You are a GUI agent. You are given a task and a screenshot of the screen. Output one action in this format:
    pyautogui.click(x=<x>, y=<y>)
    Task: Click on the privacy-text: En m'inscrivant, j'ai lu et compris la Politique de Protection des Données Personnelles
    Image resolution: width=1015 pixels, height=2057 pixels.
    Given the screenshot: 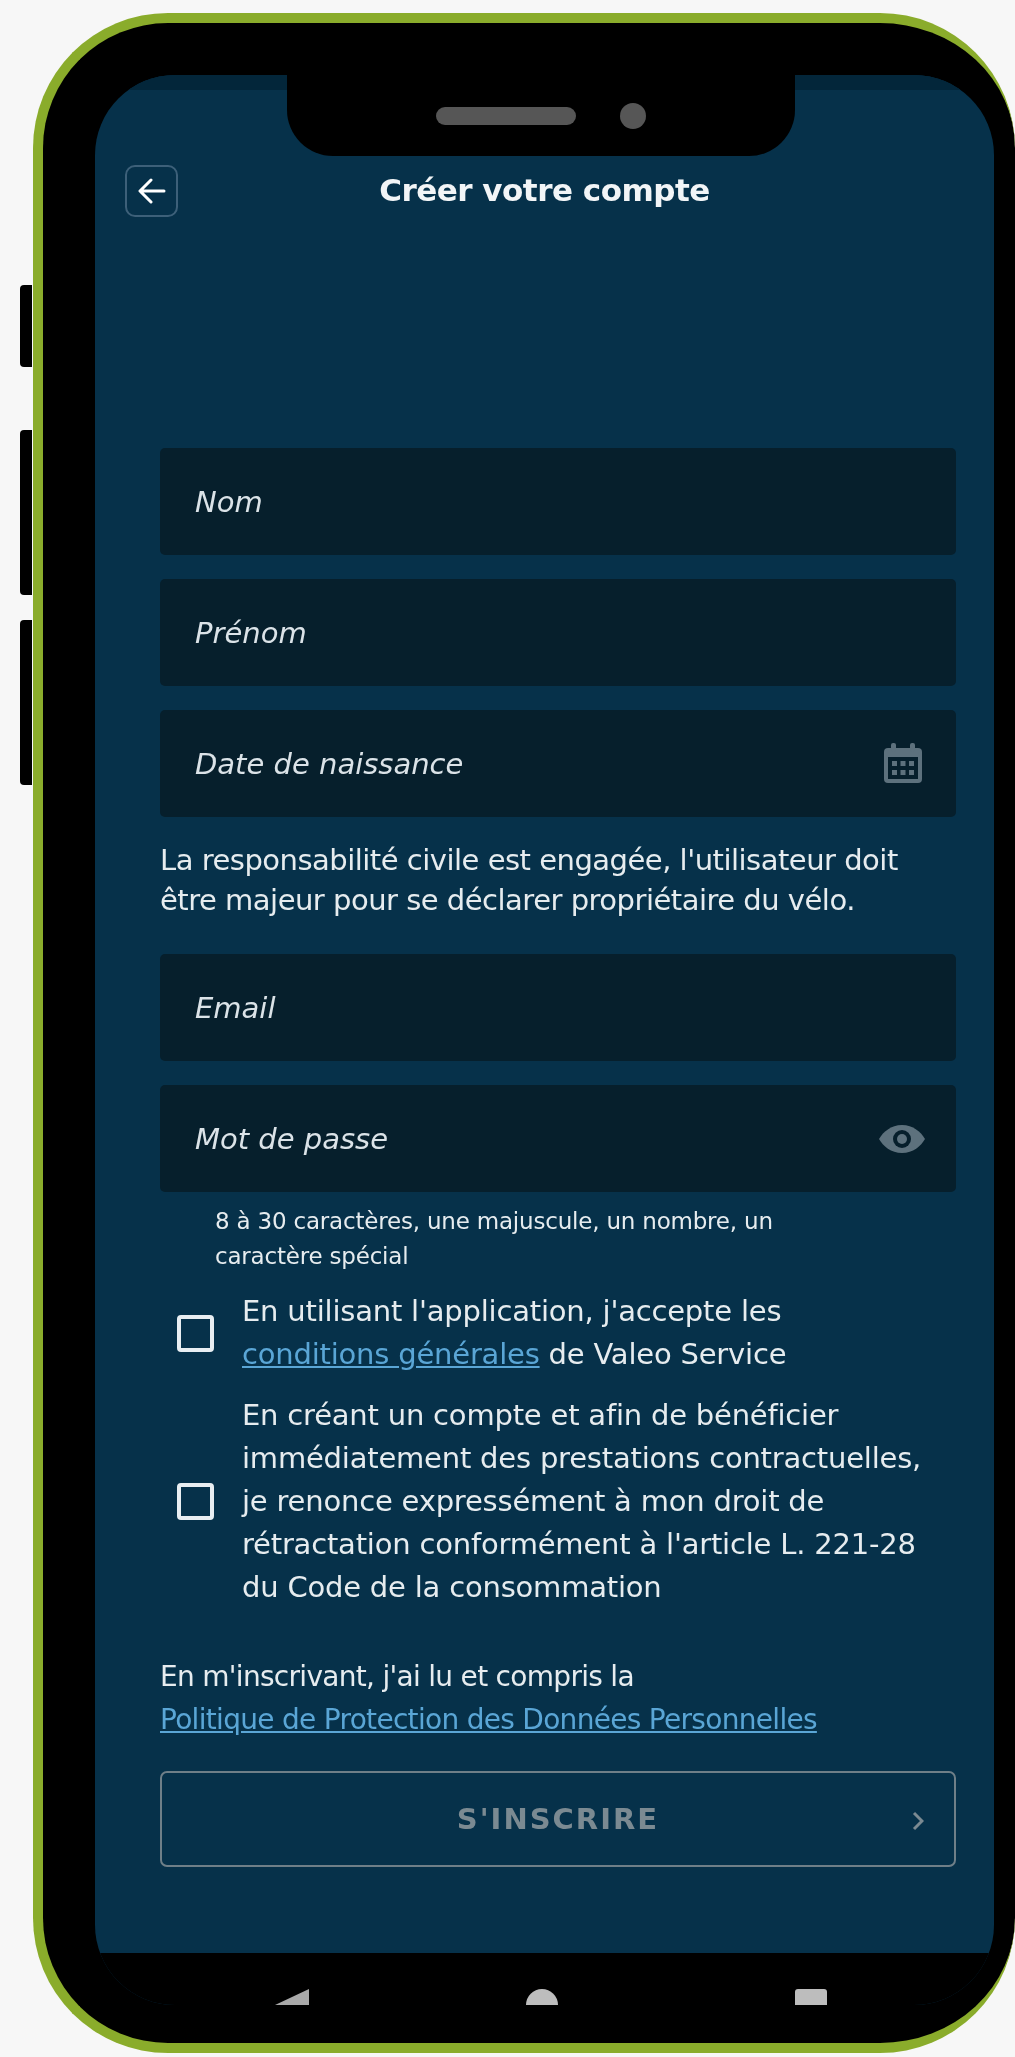 What is the action you would take?
    pyautogui.click(x=489, y=1698)
    